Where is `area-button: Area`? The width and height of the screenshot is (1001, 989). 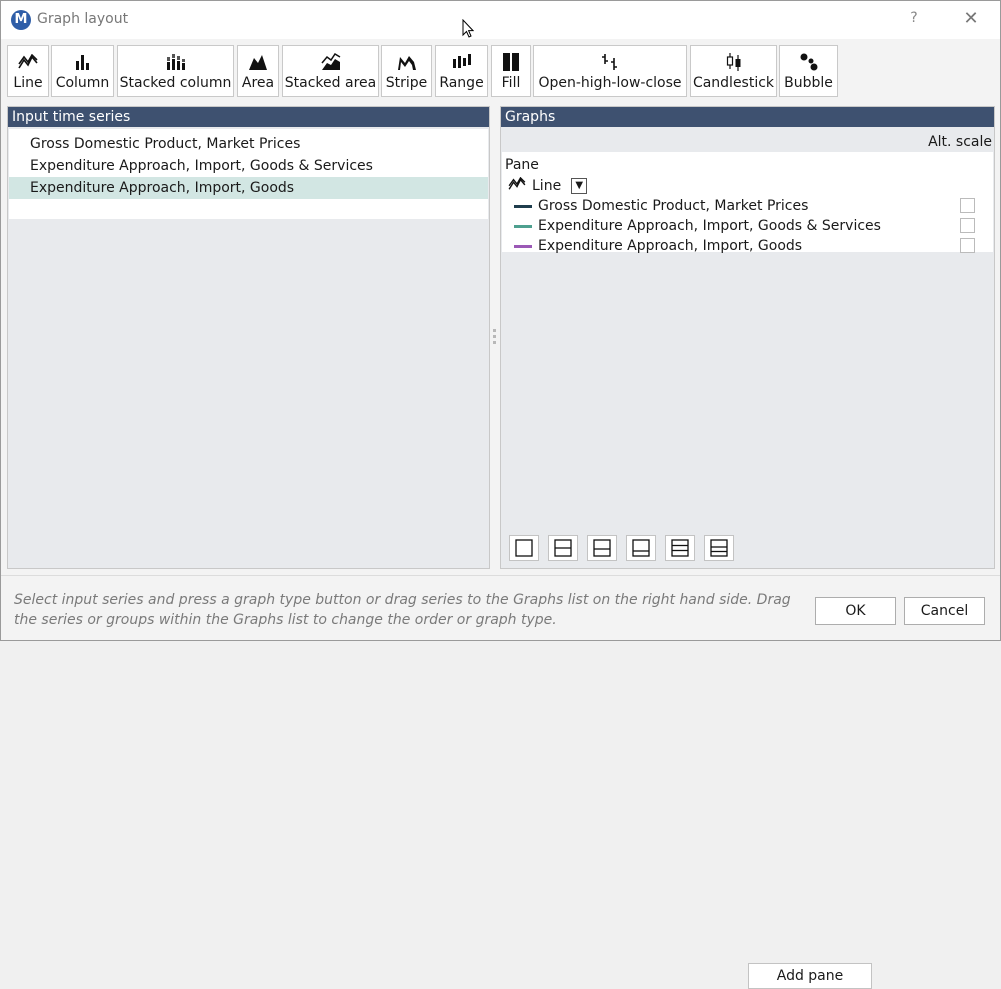
area-button: Area is located at coordinates (258, 71).